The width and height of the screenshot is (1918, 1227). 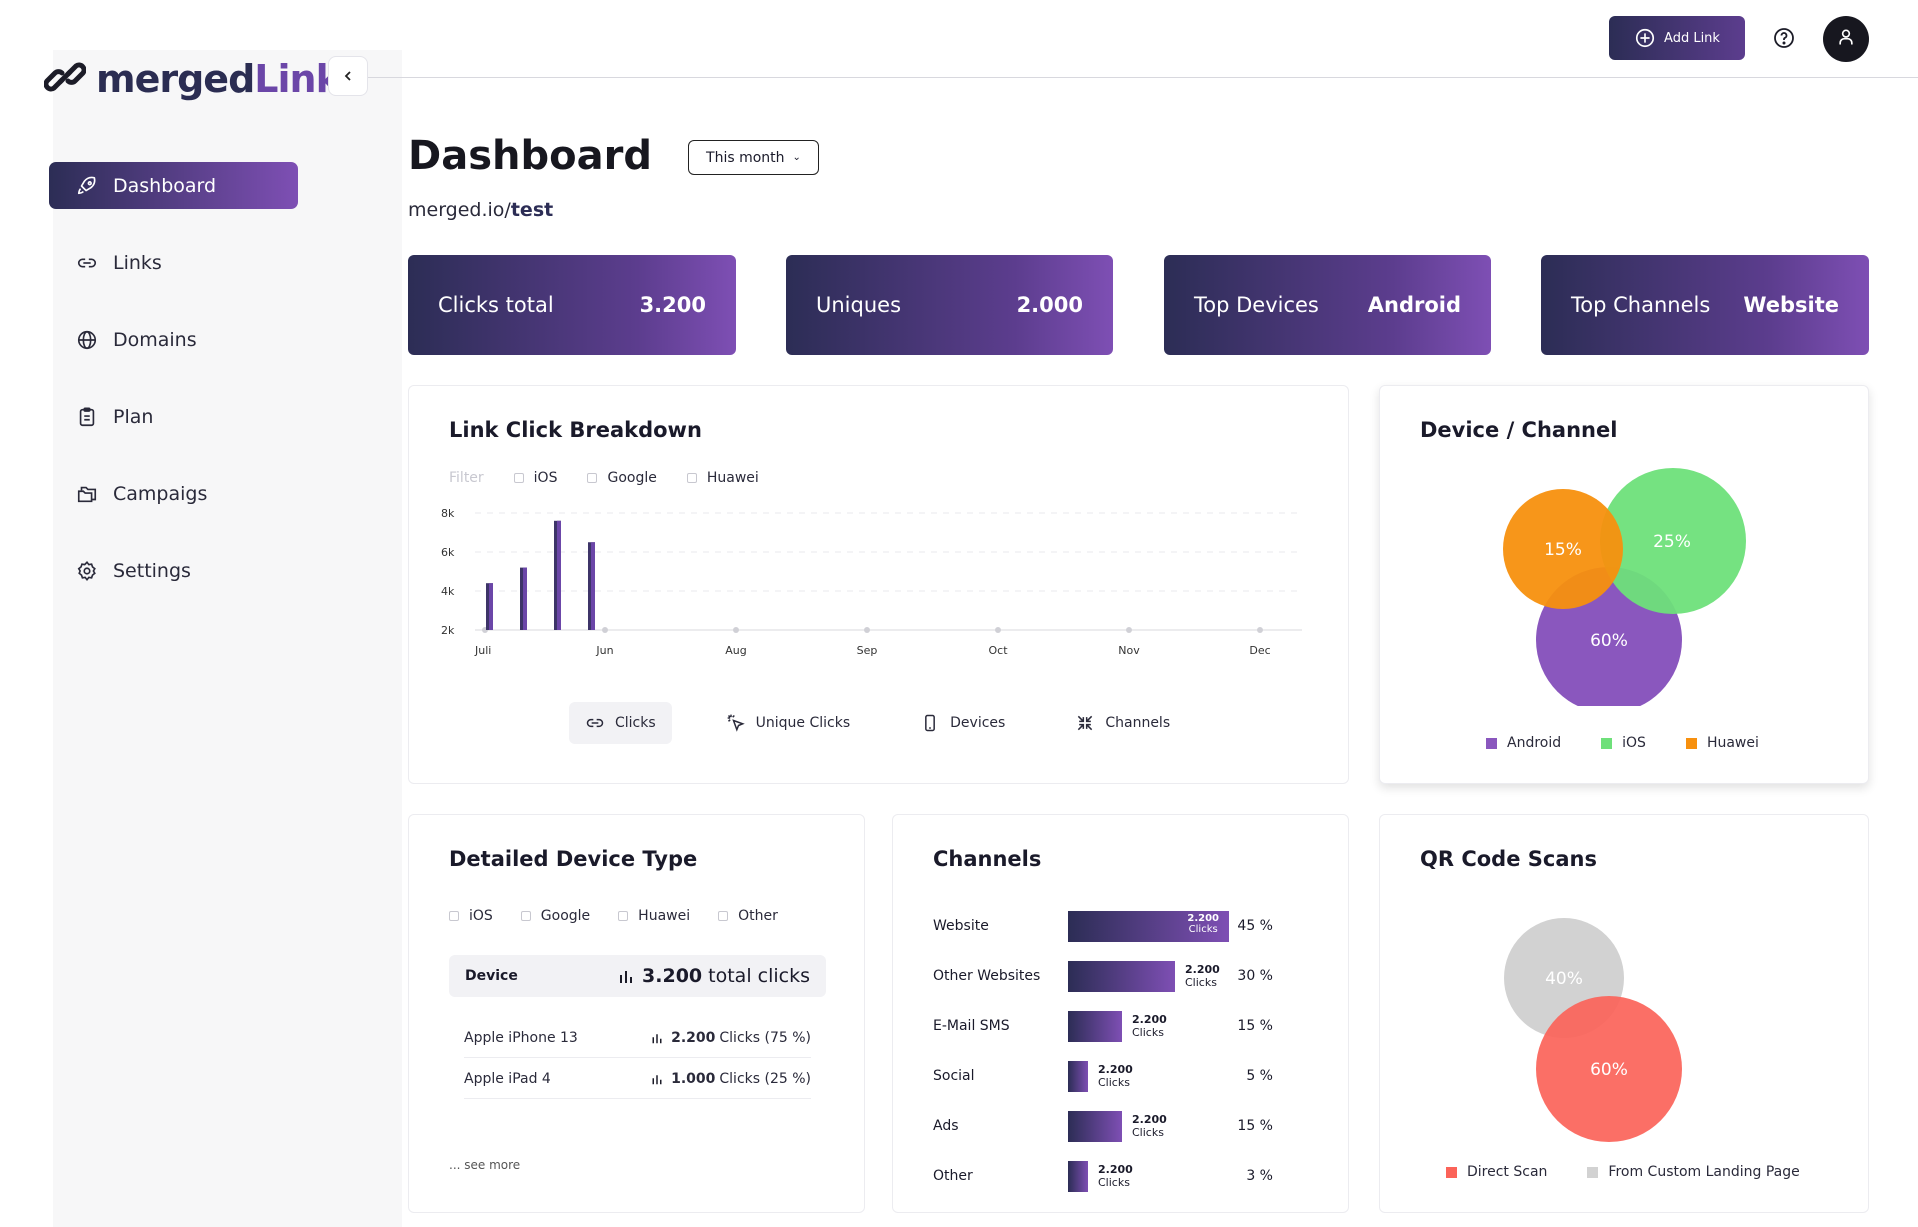 I want to click on kpi-label: Uniques, so click(x=859, y=305).